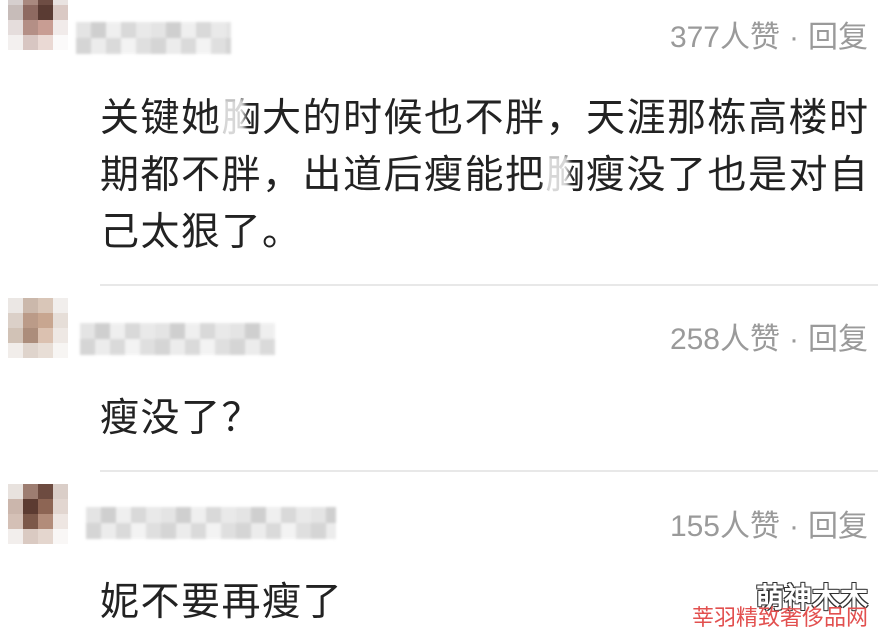  I want to click on comment-text-line: 妮不要再瘦了, so click(221, 602).